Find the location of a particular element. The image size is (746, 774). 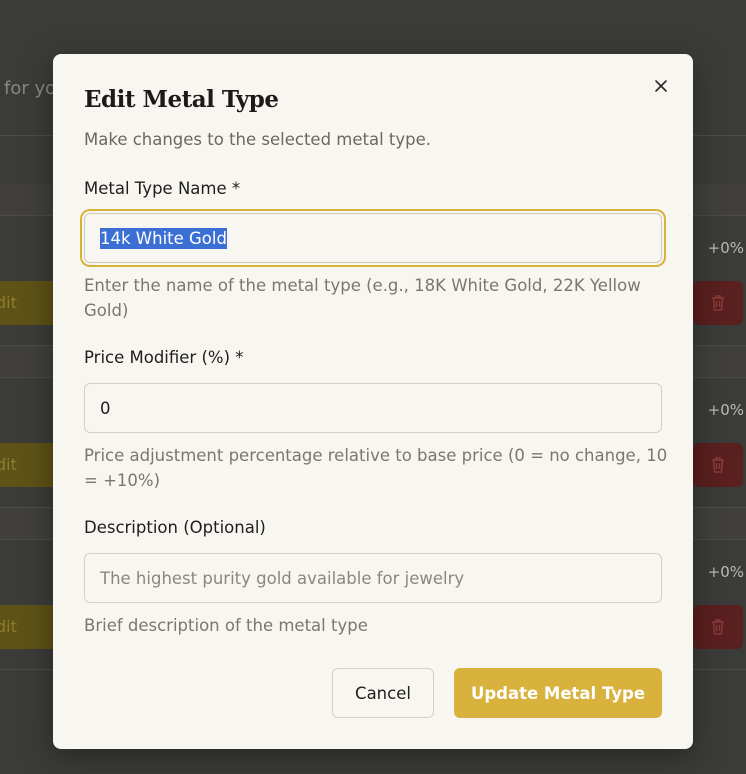

update-metal-type-button: Update Metal Type is located at coordinates (558, 693).